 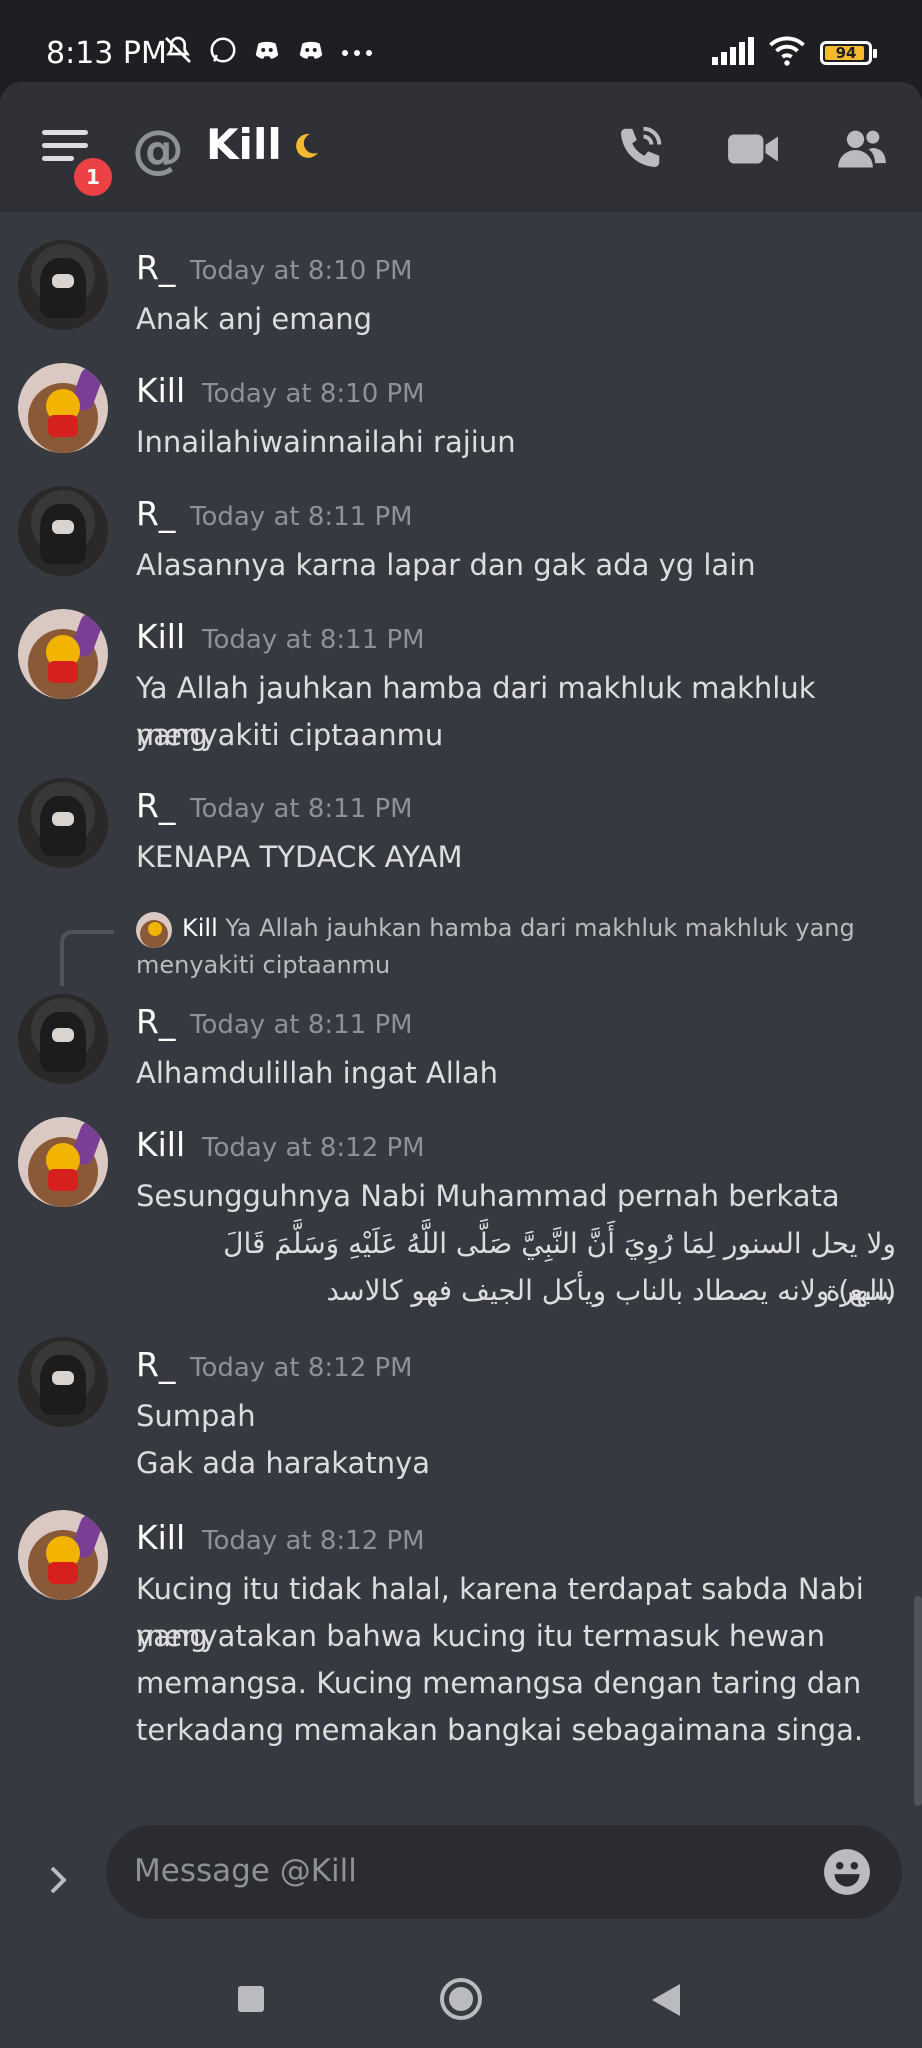 What do you see at coordinates (787, 53) in the screenshot?
I see `wifi-icon` at bounding box center [787, 53].